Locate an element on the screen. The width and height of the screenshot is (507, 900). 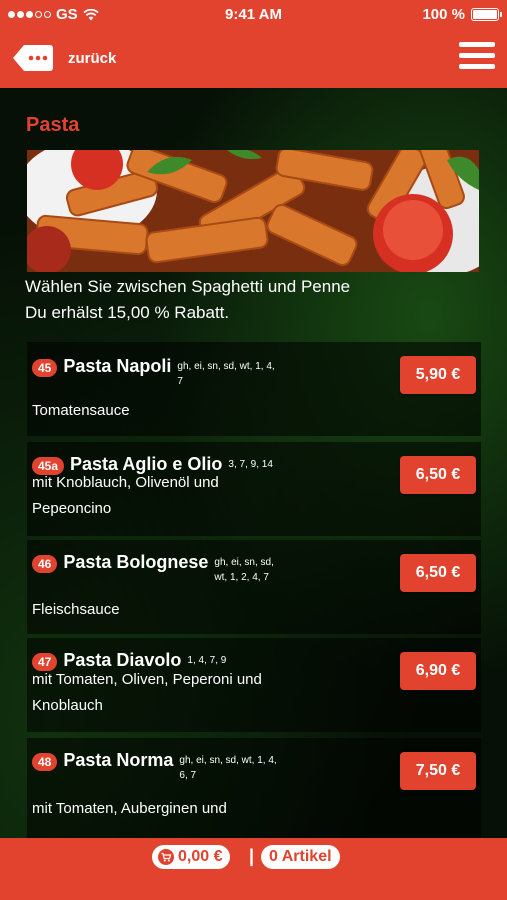
item-number-badge: 45 is located at coordinates (45, 368).